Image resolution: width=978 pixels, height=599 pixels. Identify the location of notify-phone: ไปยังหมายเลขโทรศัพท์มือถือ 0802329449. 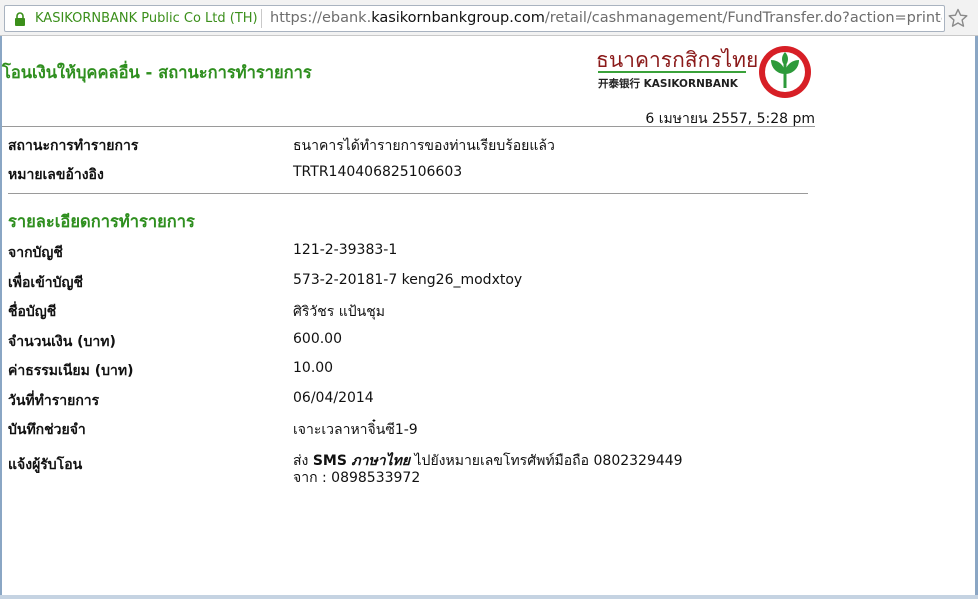
(548, 461).